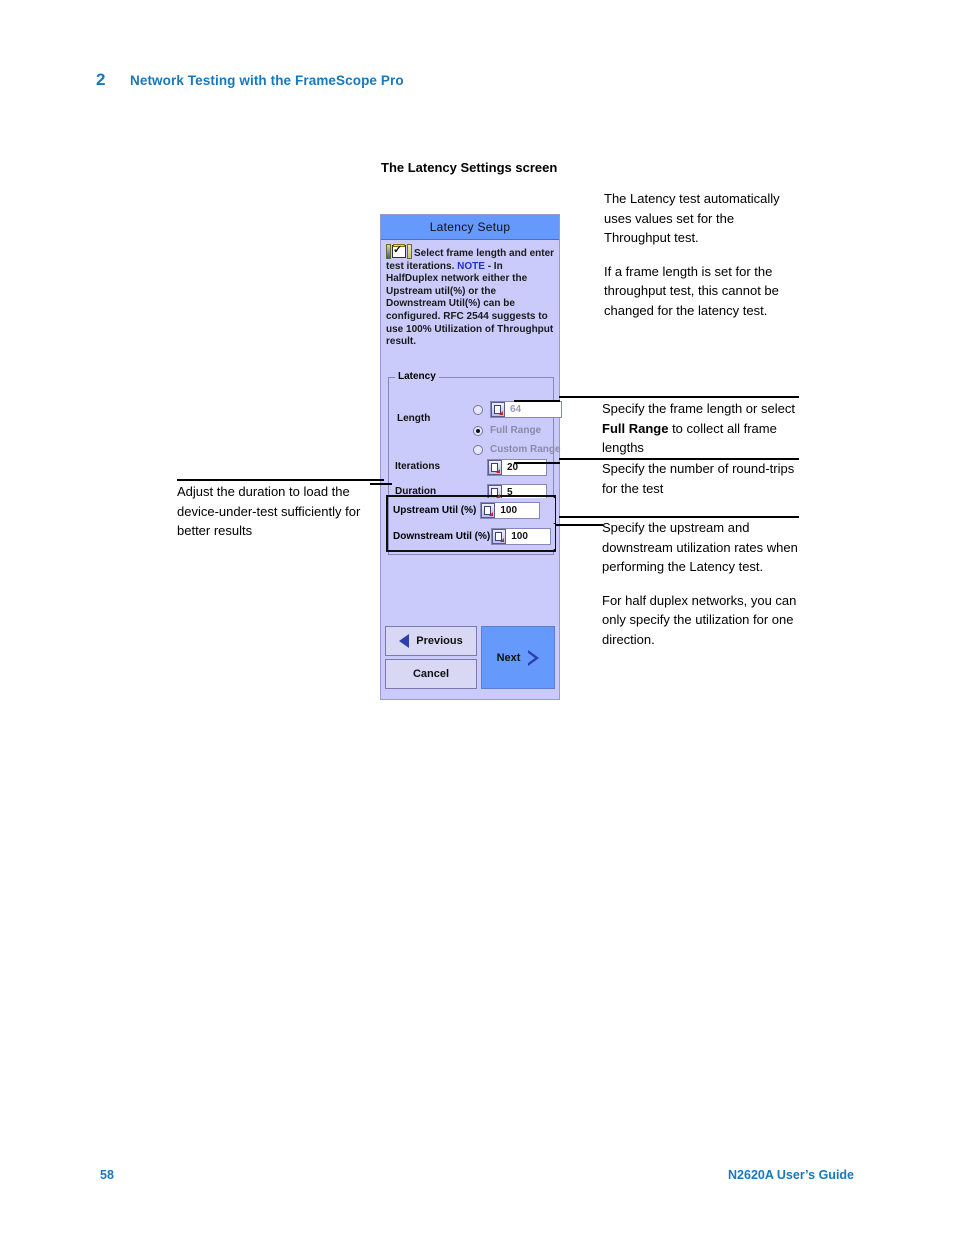 This screenshot has width=954, height=1235. I want to click on downstream-util-label: Downstream Util (%), so click(442, 536).